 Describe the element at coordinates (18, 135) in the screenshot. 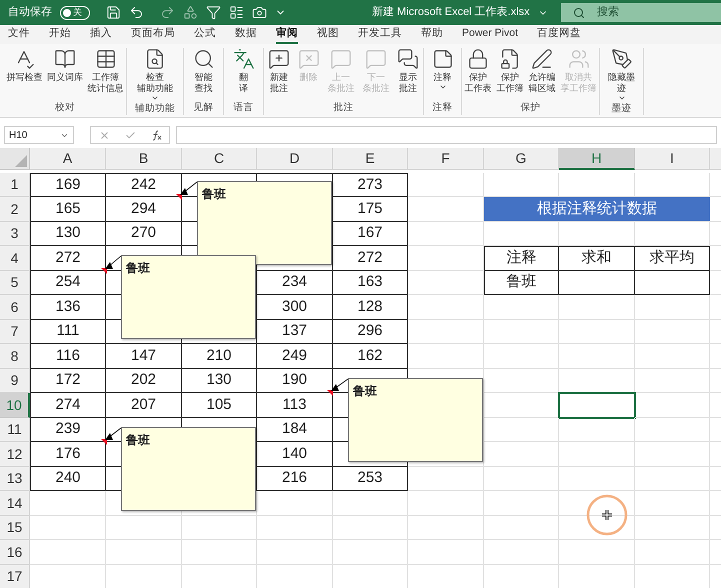

I see `cell-reference: H10` at that location.